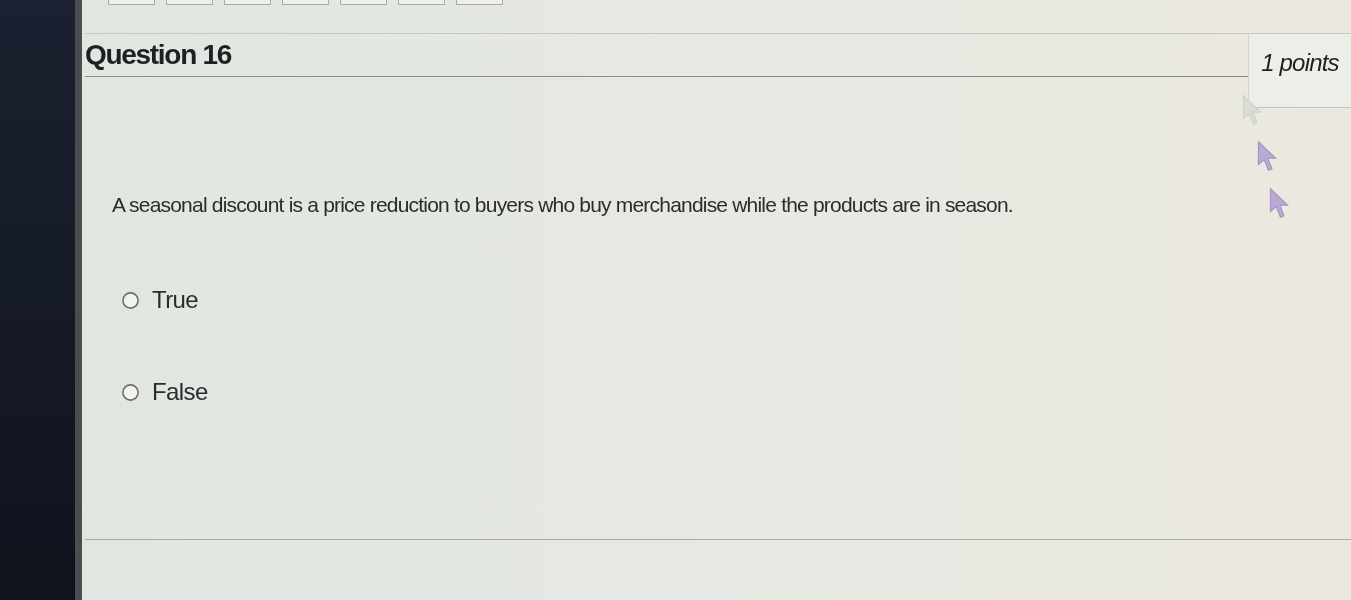 This screenshot has width=1351, height=600. I want to click on option-label: True, so click(175, 300).